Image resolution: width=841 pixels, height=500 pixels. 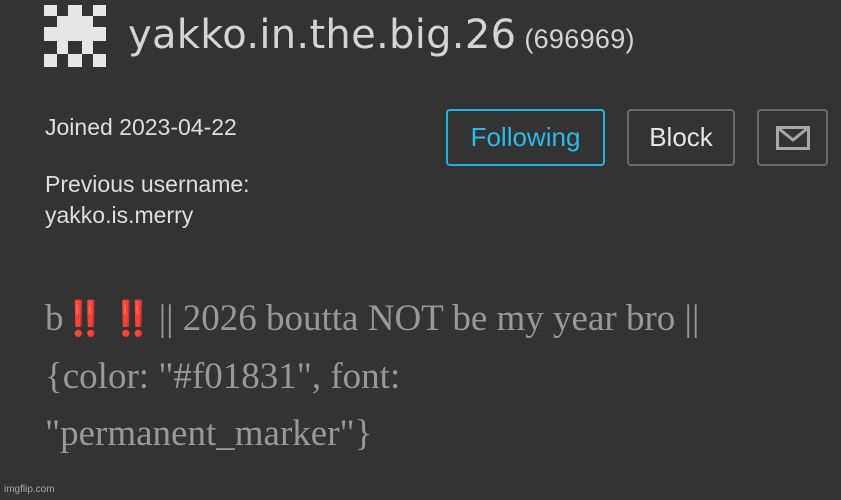 What do you see at coordinates (429, 318) in the screenshot?
I see `bio-line-1: || 2026 boutta NOT be my year bro ||` at bounding box center [429, 318].